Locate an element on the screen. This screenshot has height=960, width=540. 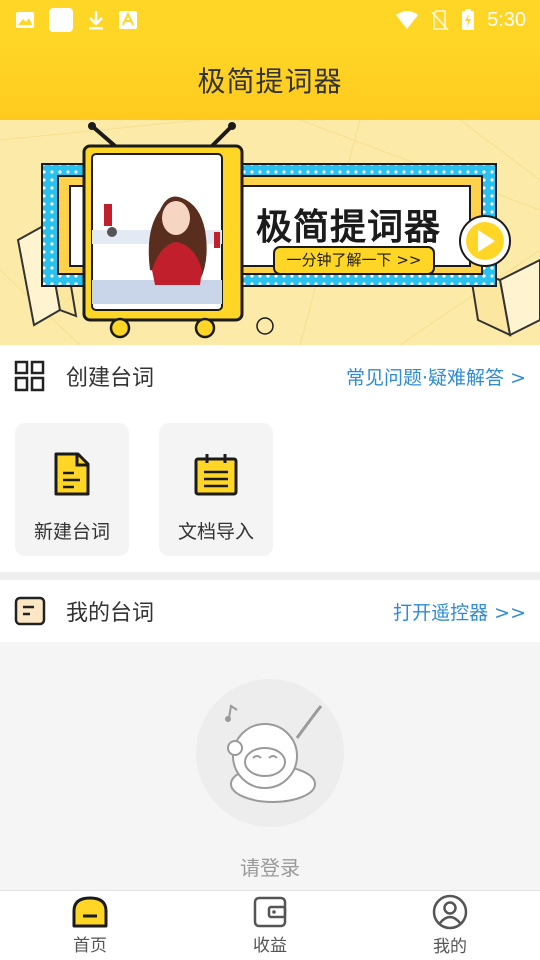
app-header: 极简提词器 is located at coordinates (270, 80).